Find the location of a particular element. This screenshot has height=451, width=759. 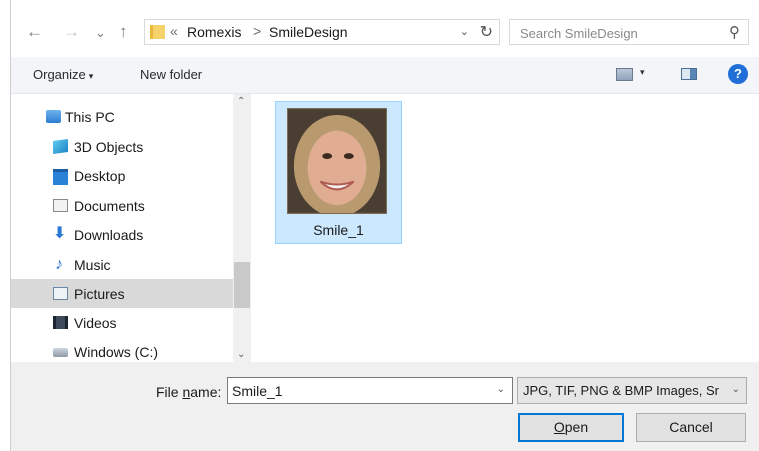

nav-item-label: Windows (C:) is located at coordinates (116, 352).